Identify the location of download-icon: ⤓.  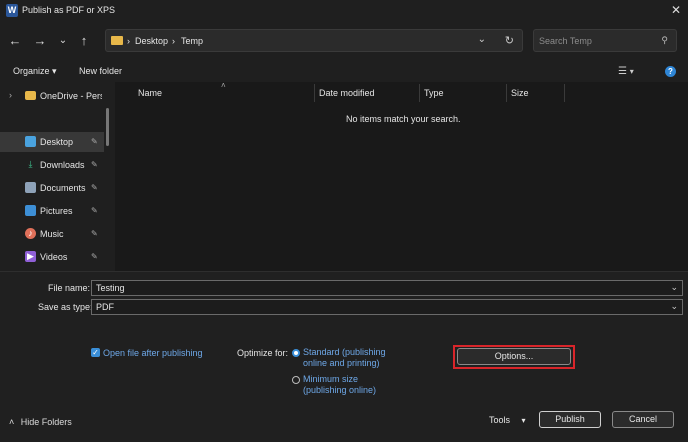
(30, 164).